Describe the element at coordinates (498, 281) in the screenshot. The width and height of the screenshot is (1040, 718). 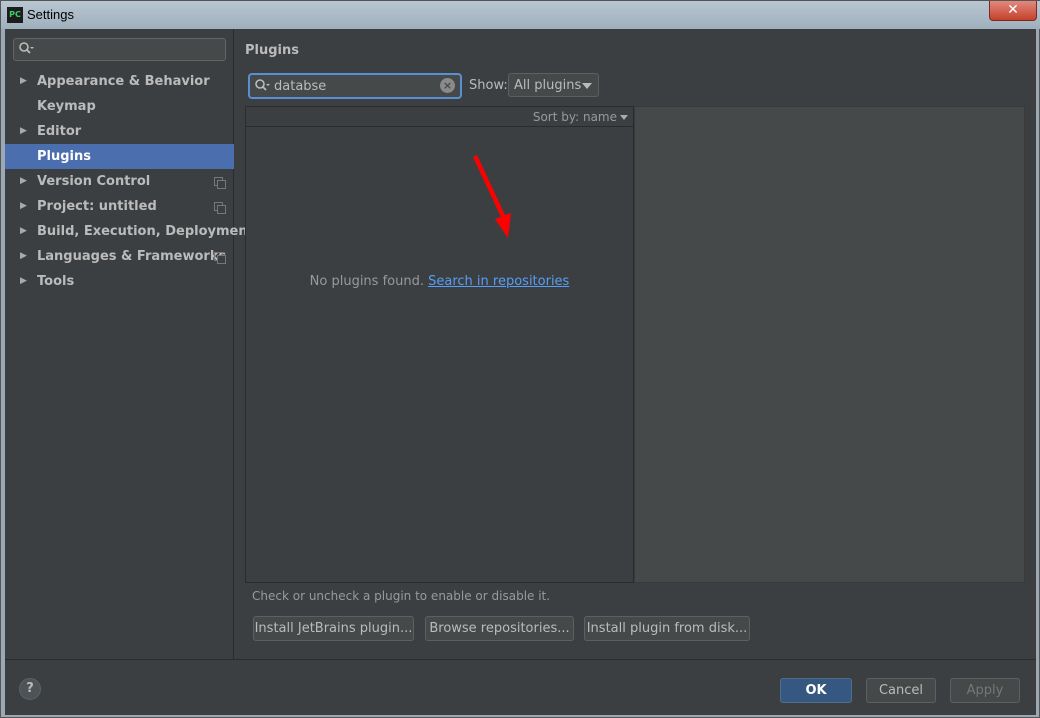
I see `search-in-repositories-link: Search in repositories` at that location.